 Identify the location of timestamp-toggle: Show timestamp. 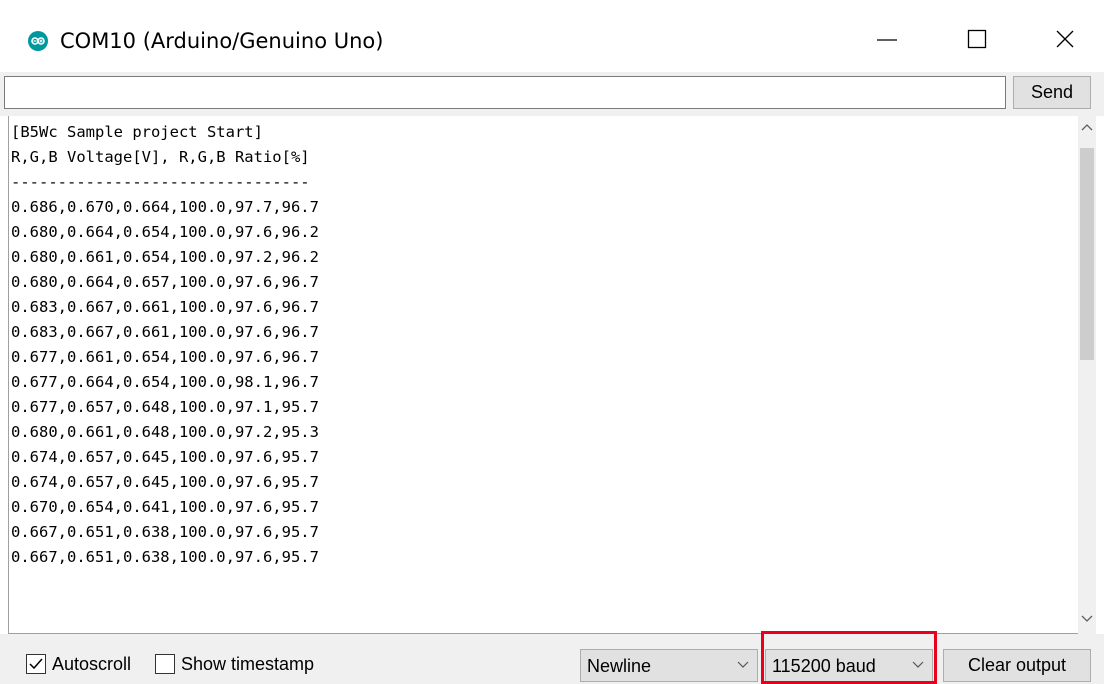
(234, 664).